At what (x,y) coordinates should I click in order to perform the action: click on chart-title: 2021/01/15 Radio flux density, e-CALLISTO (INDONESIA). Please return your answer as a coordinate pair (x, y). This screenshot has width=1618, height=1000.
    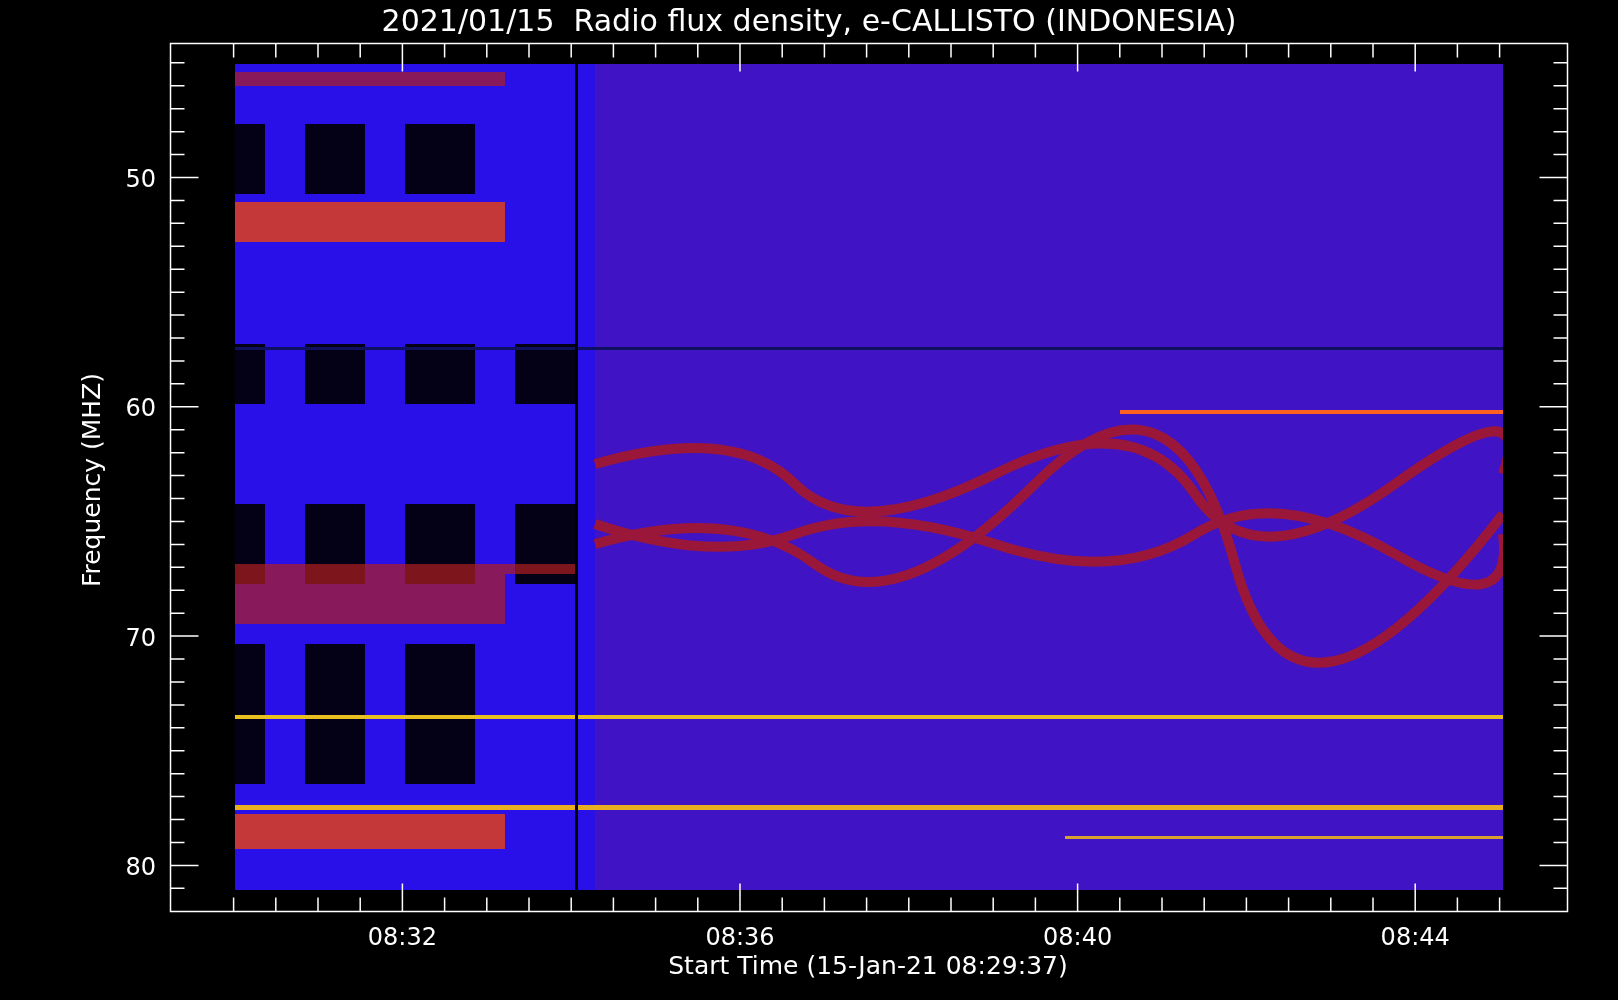
    Looking at the image, I should click on (809, 20).